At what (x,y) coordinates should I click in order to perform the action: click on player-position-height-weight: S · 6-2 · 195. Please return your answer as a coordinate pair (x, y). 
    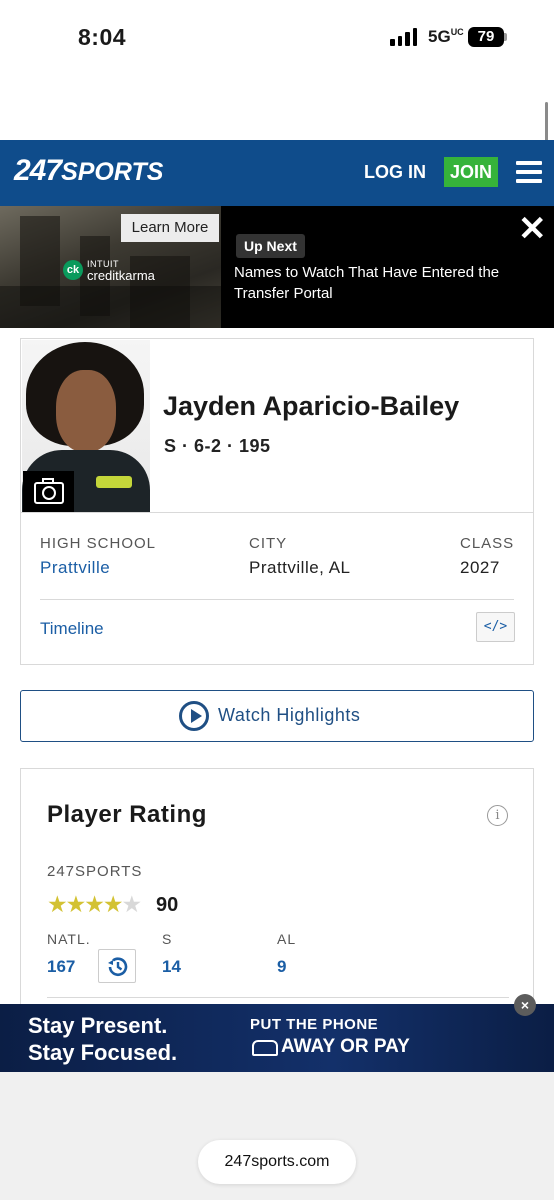
    Looking at the image, I should click on (217, 446).